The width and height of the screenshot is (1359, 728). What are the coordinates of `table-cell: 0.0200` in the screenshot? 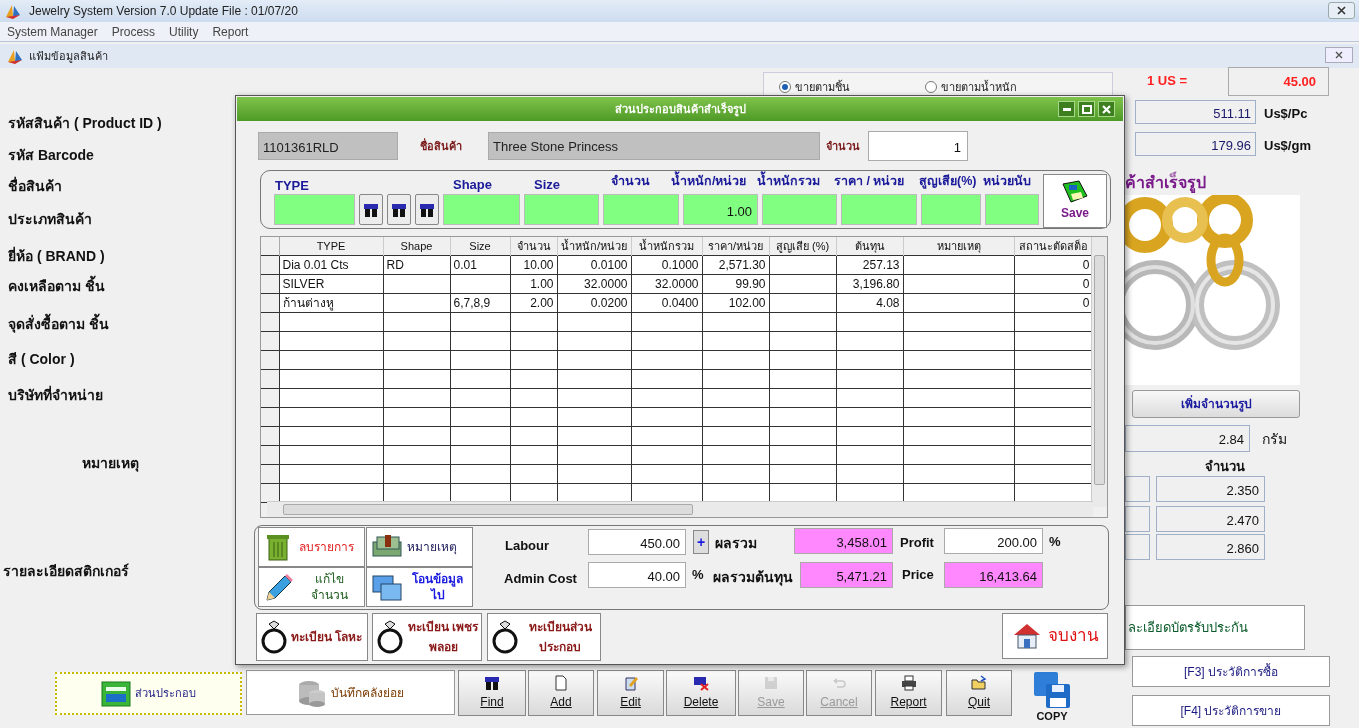 It's located at (594, 303).